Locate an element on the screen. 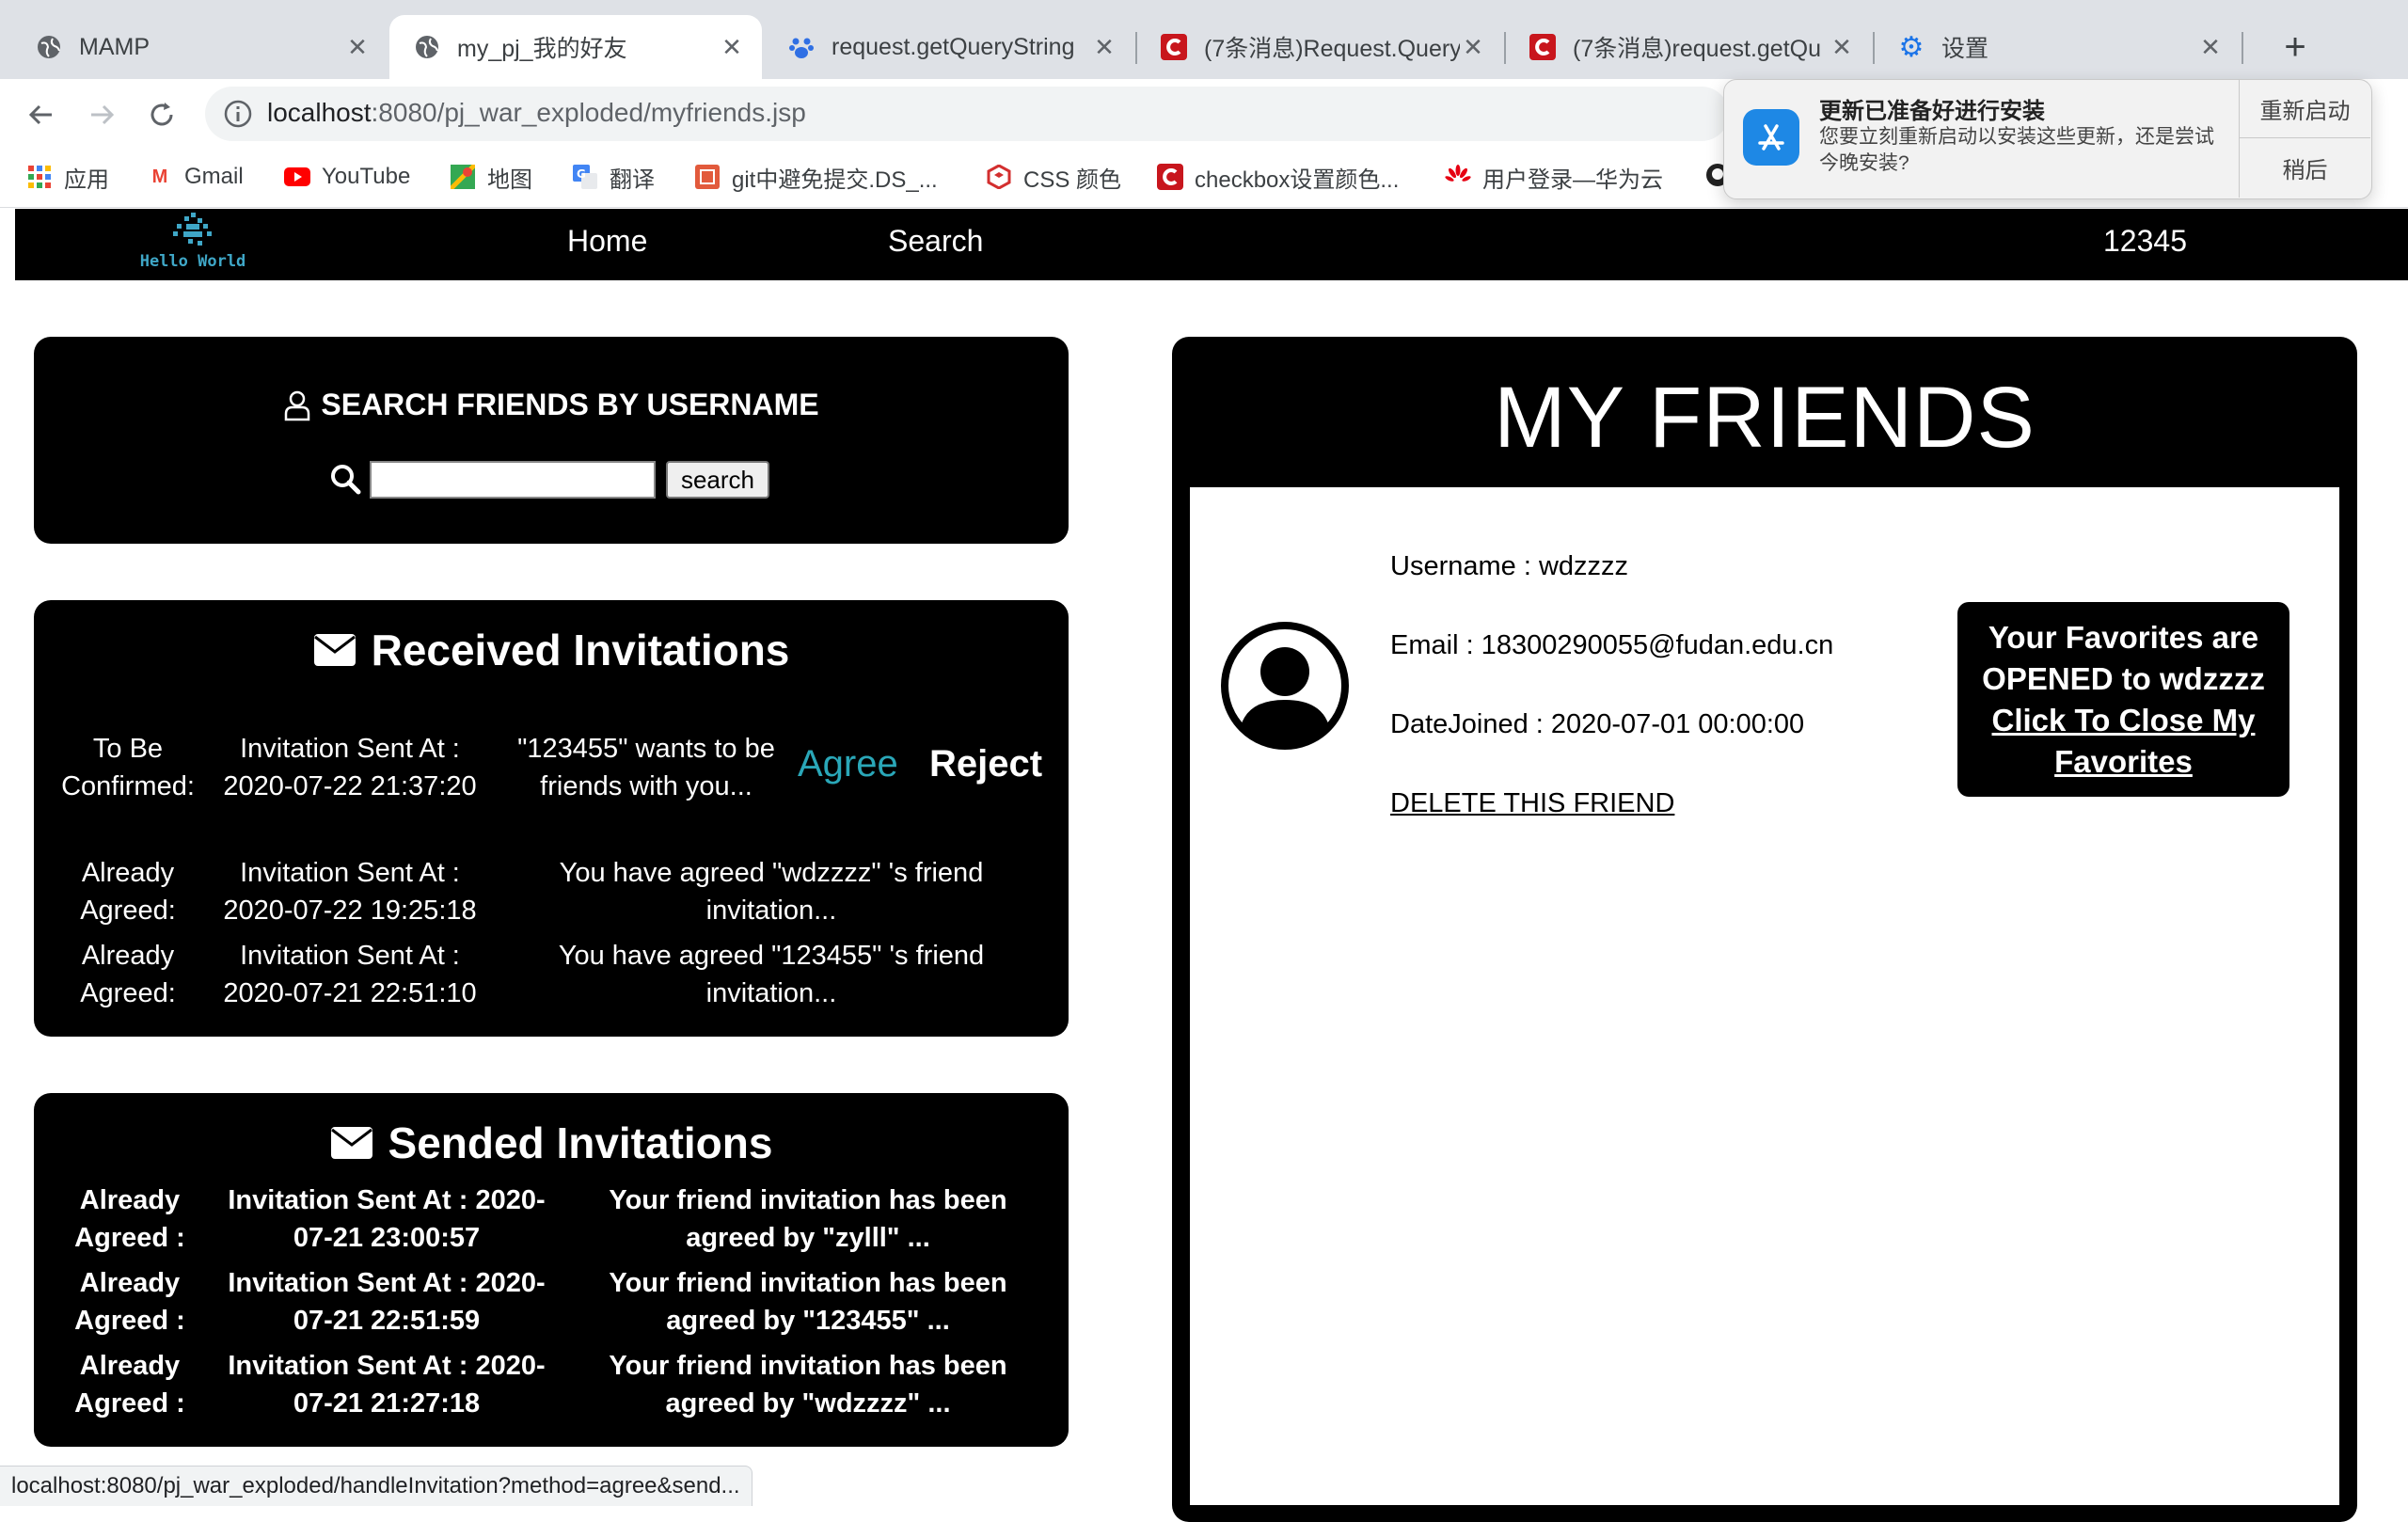 The height and width of the screenshot is (1522, 2408). app-store-icon is located at coordinates (1771, 137).